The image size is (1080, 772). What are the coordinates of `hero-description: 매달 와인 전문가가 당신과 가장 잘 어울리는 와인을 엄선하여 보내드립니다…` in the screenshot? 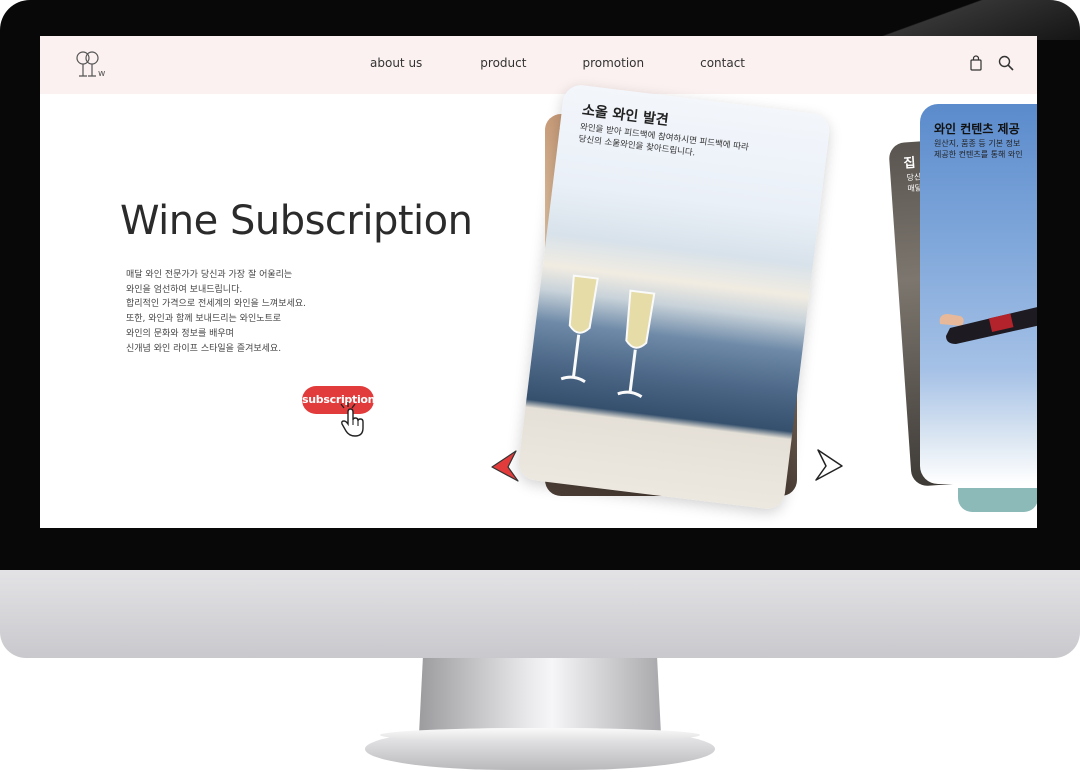 It's located at (216, 312).